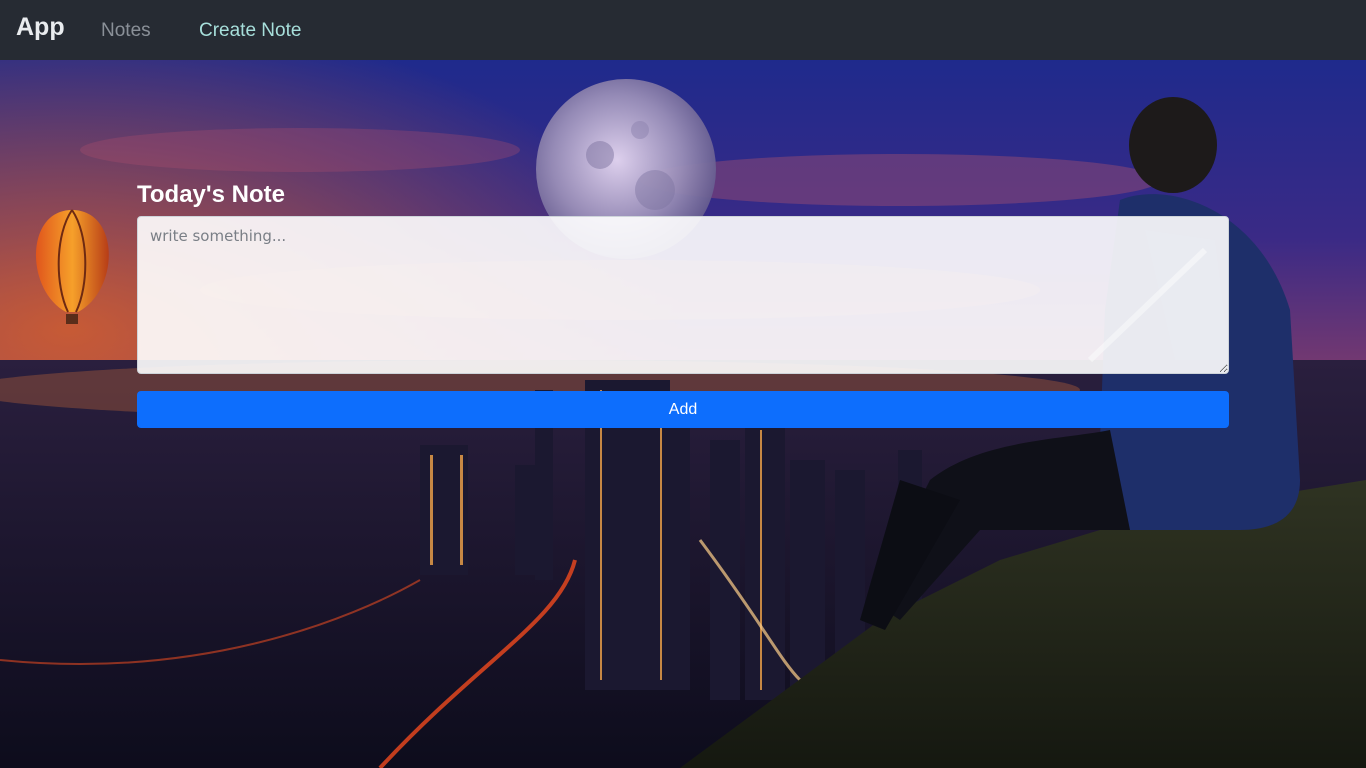 This screenshot has height=768, width=1366. Describe the element at coordinates (683, 409) in the screenshot. I see `add-button: Add` at that location.